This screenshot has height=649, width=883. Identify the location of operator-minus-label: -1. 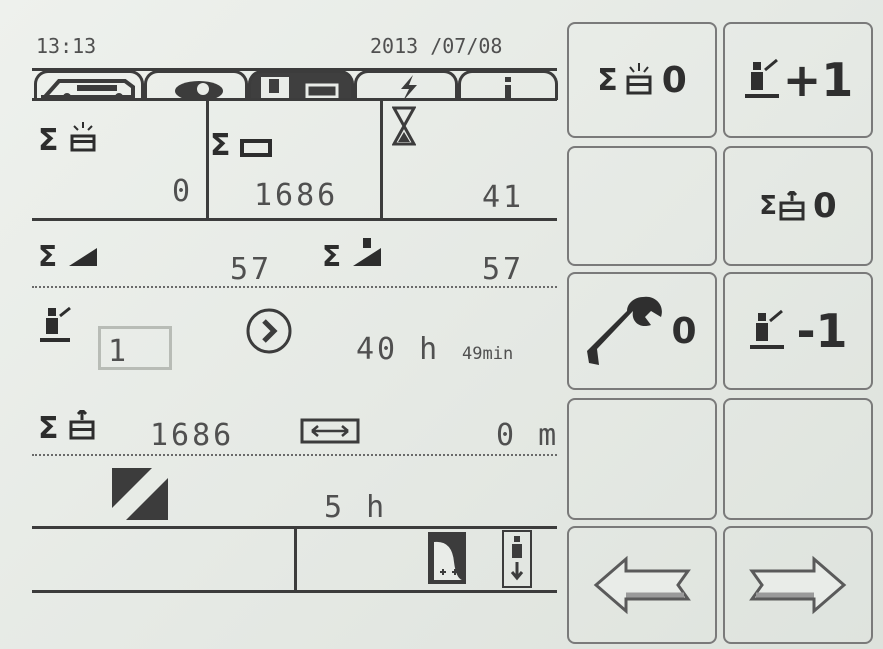
(822, 331).